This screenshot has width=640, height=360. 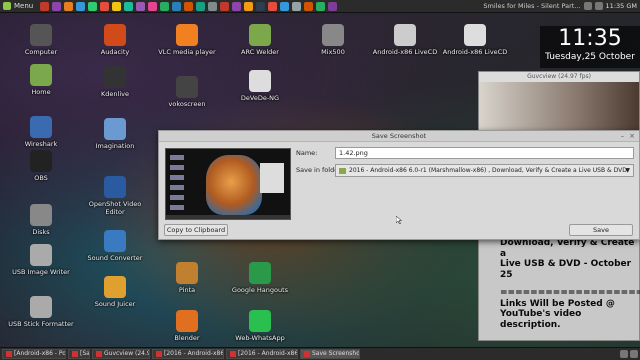 I want to click on desktop-icon: vokoscreen, so click(x=187, y=92).